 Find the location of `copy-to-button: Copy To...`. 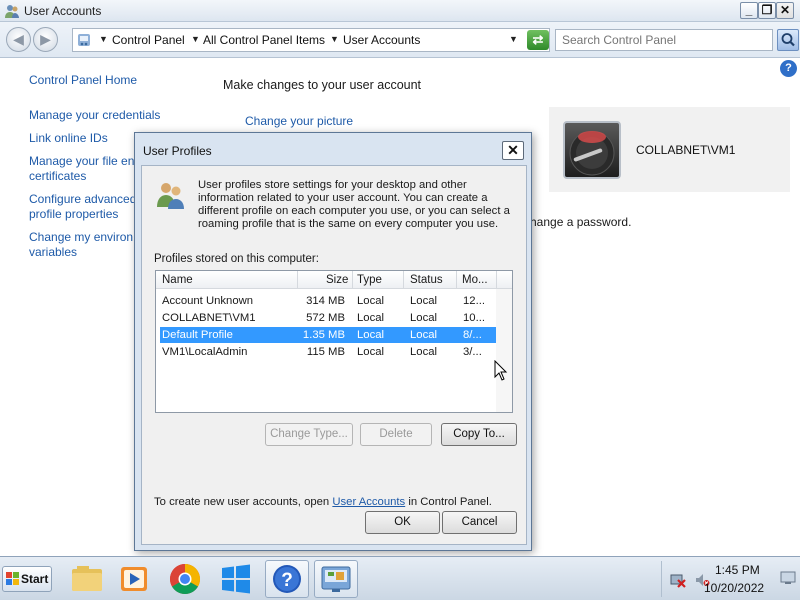

copy-to-button: Copy To... is located at coordinates (479, 434).